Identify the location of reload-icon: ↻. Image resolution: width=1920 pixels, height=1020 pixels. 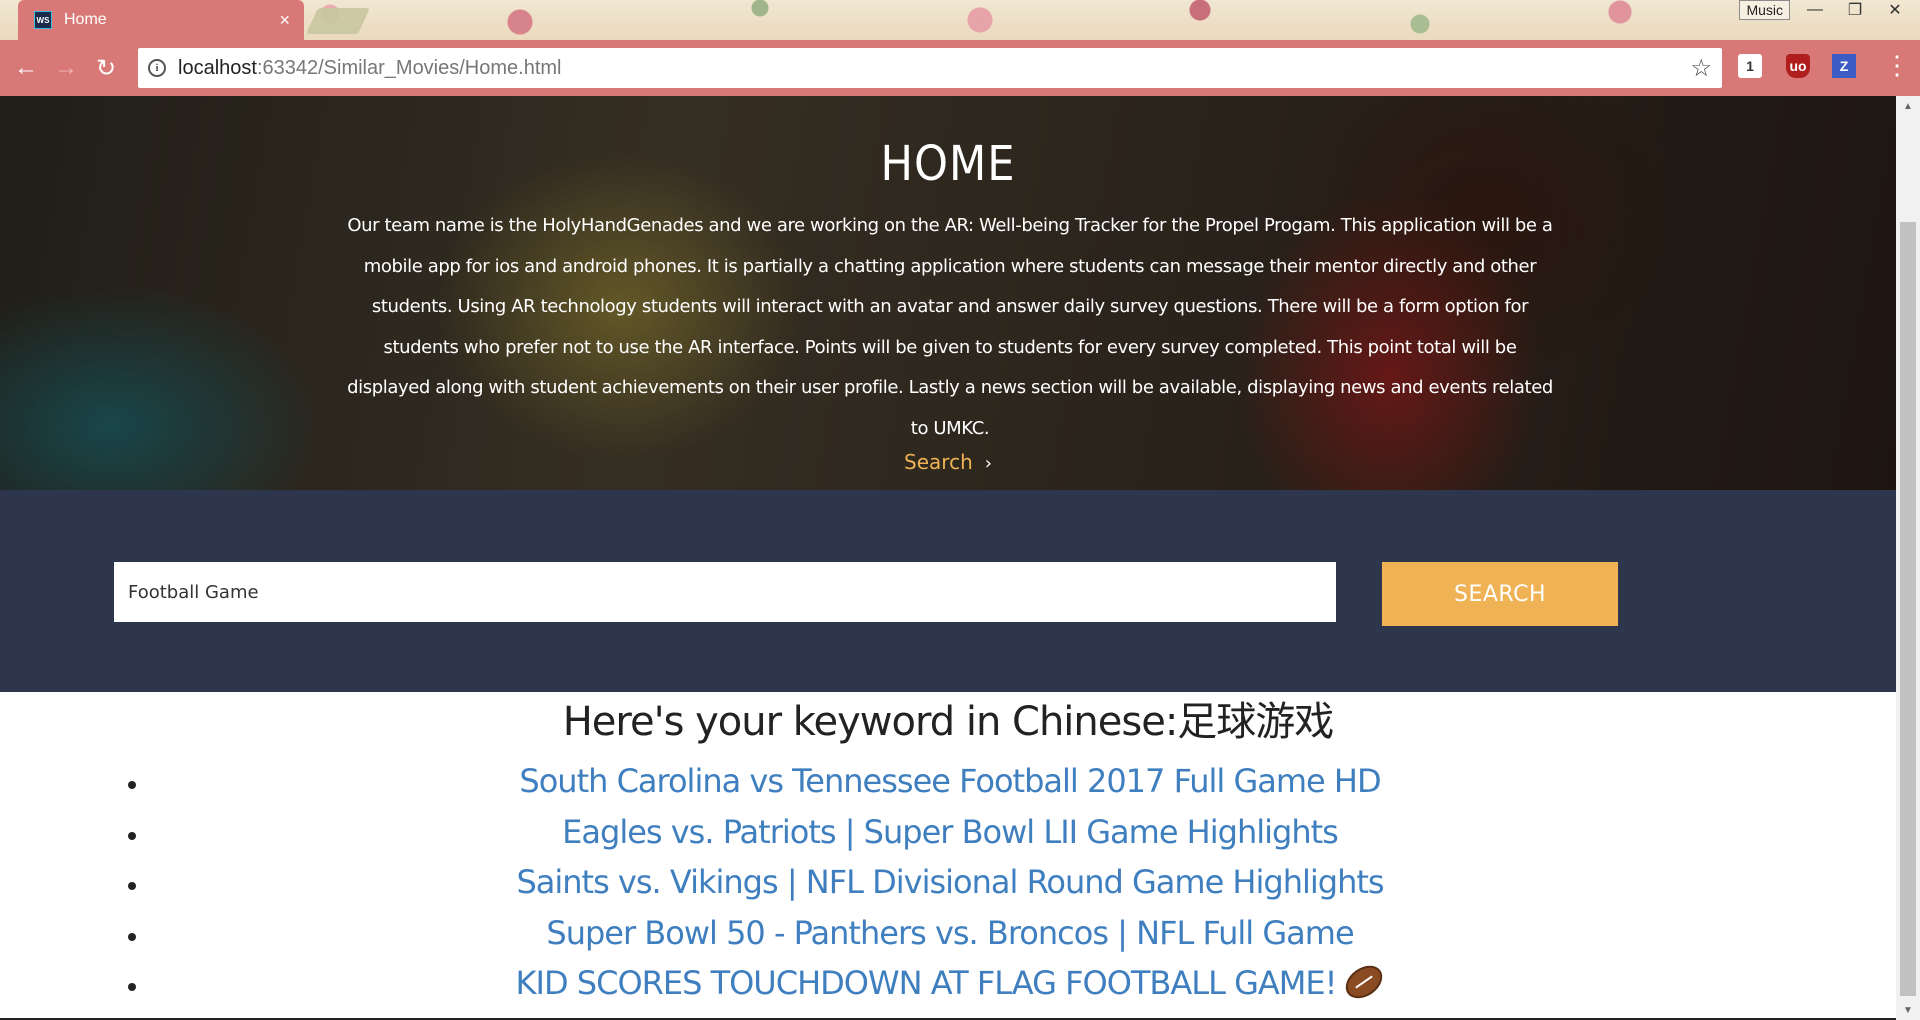
(106, 68).